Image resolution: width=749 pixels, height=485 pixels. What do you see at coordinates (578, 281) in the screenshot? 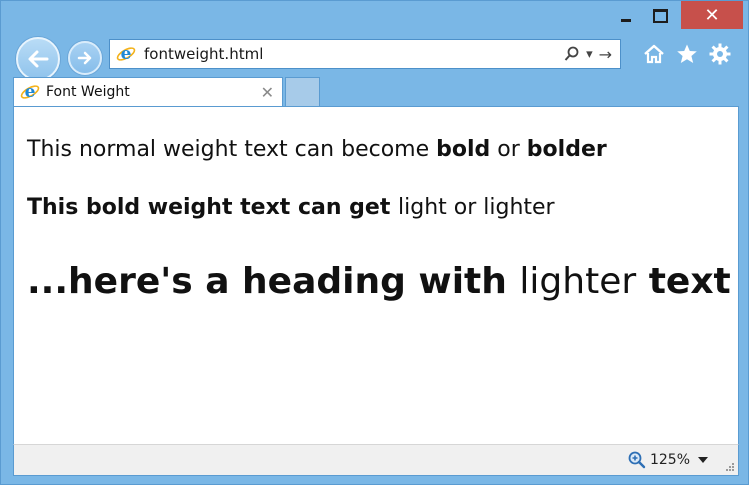
I see `heading-lighter-text: lighter` at bounding box center [578, 281].